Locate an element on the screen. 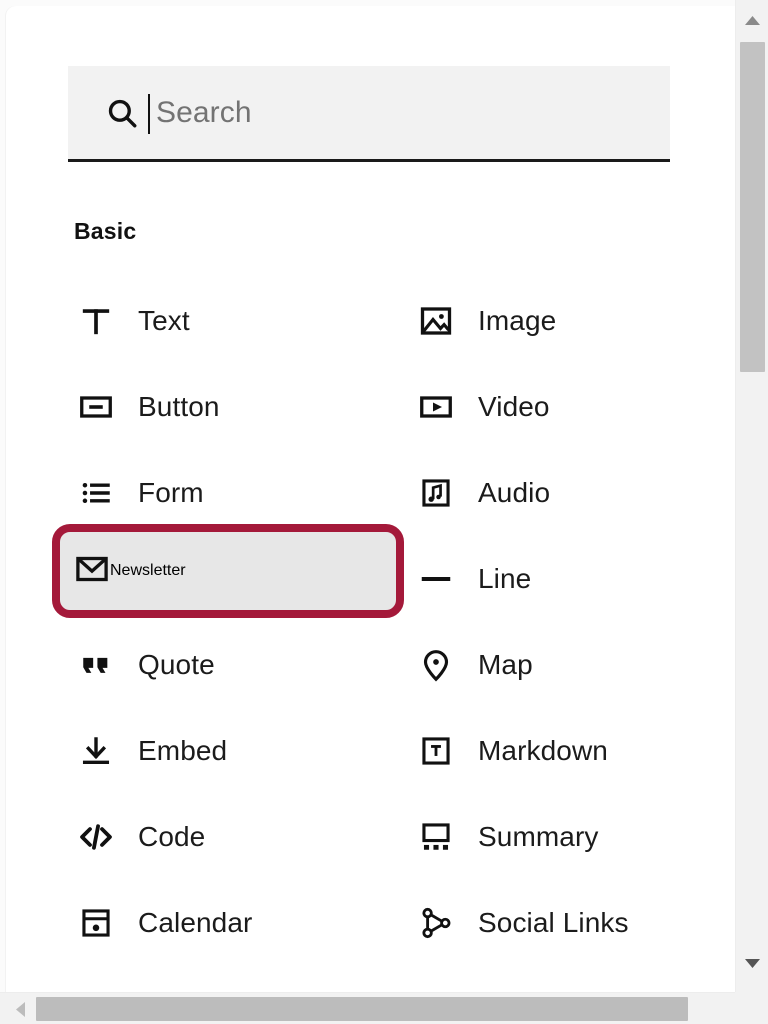 The height and width of the screenshot is (1024, 768). chevron-left-icon is located at coordinates (20, 1009).